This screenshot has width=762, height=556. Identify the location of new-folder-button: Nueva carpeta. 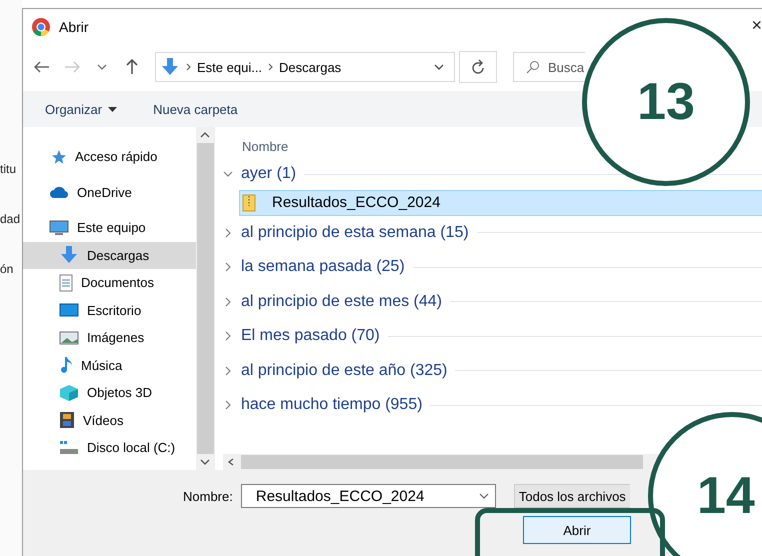
(195, 109).